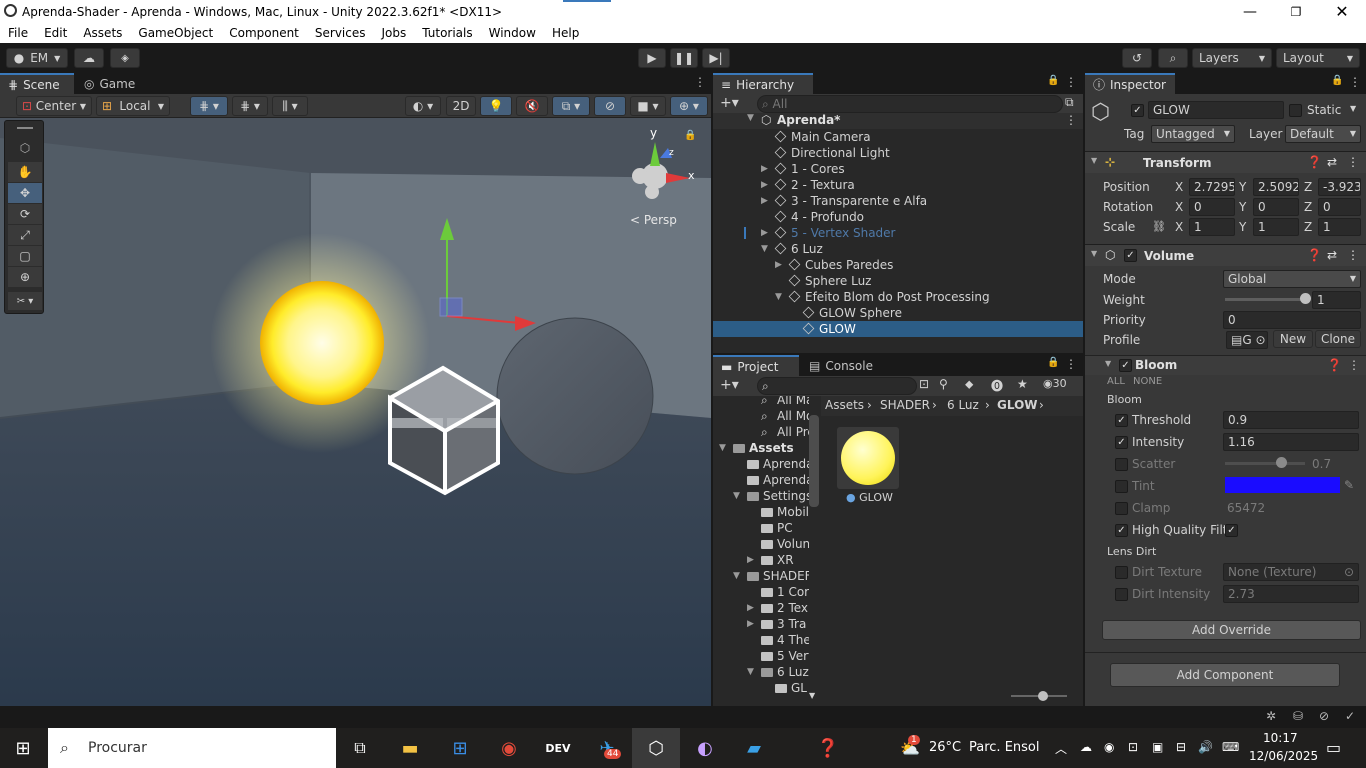  What do you see at coordinates (25, 148) in the screenshot?
I see `view-tool-icon: ⬡` at bounding box center [25, 148].